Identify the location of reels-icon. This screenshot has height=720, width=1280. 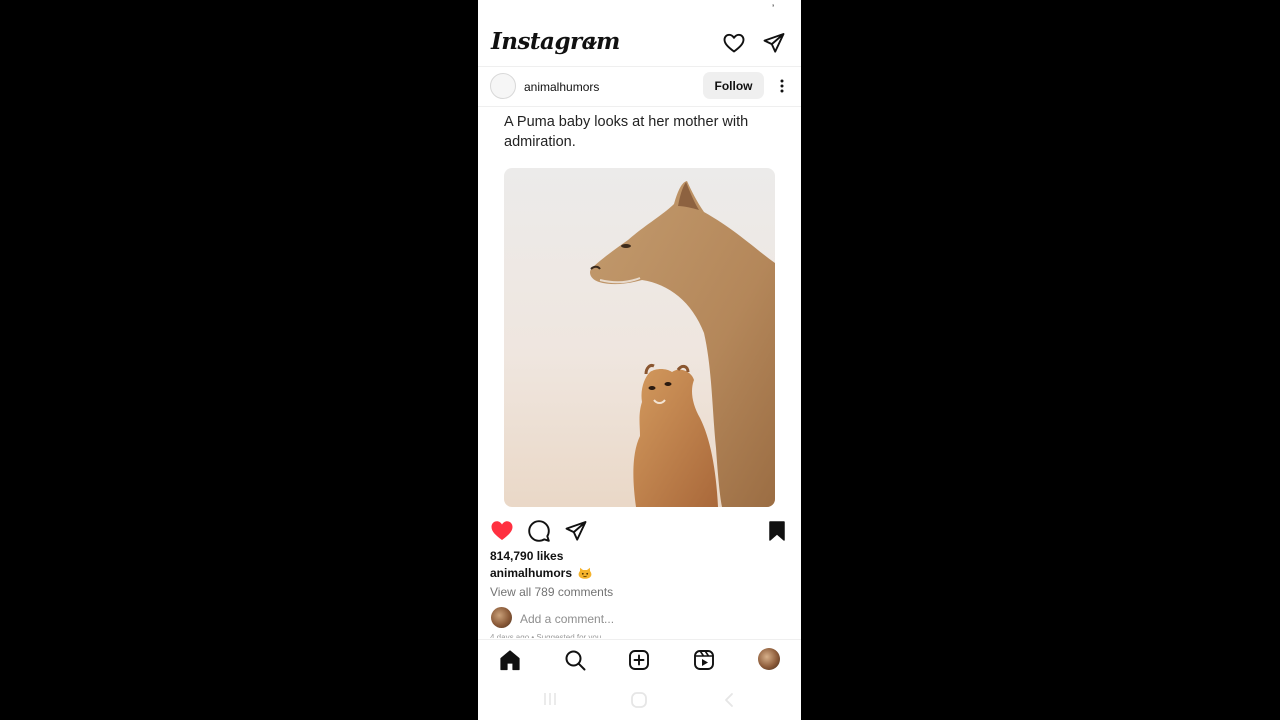
(704, 660).